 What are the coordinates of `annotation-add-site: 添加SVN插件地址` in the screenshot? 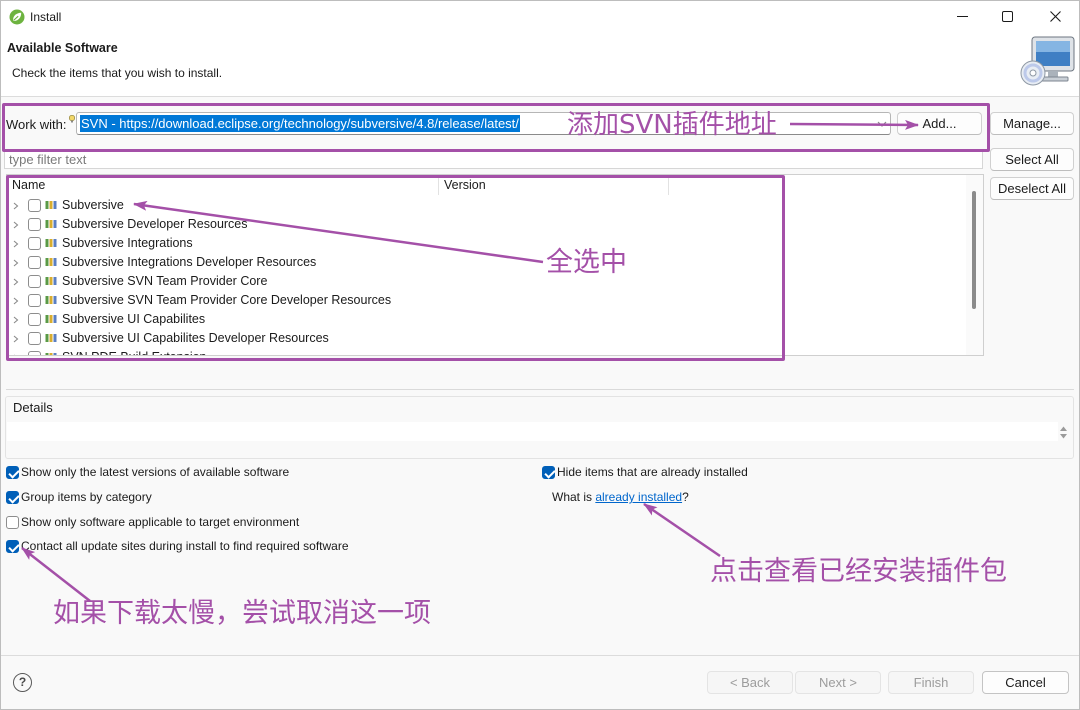 It's located at (672, 125).